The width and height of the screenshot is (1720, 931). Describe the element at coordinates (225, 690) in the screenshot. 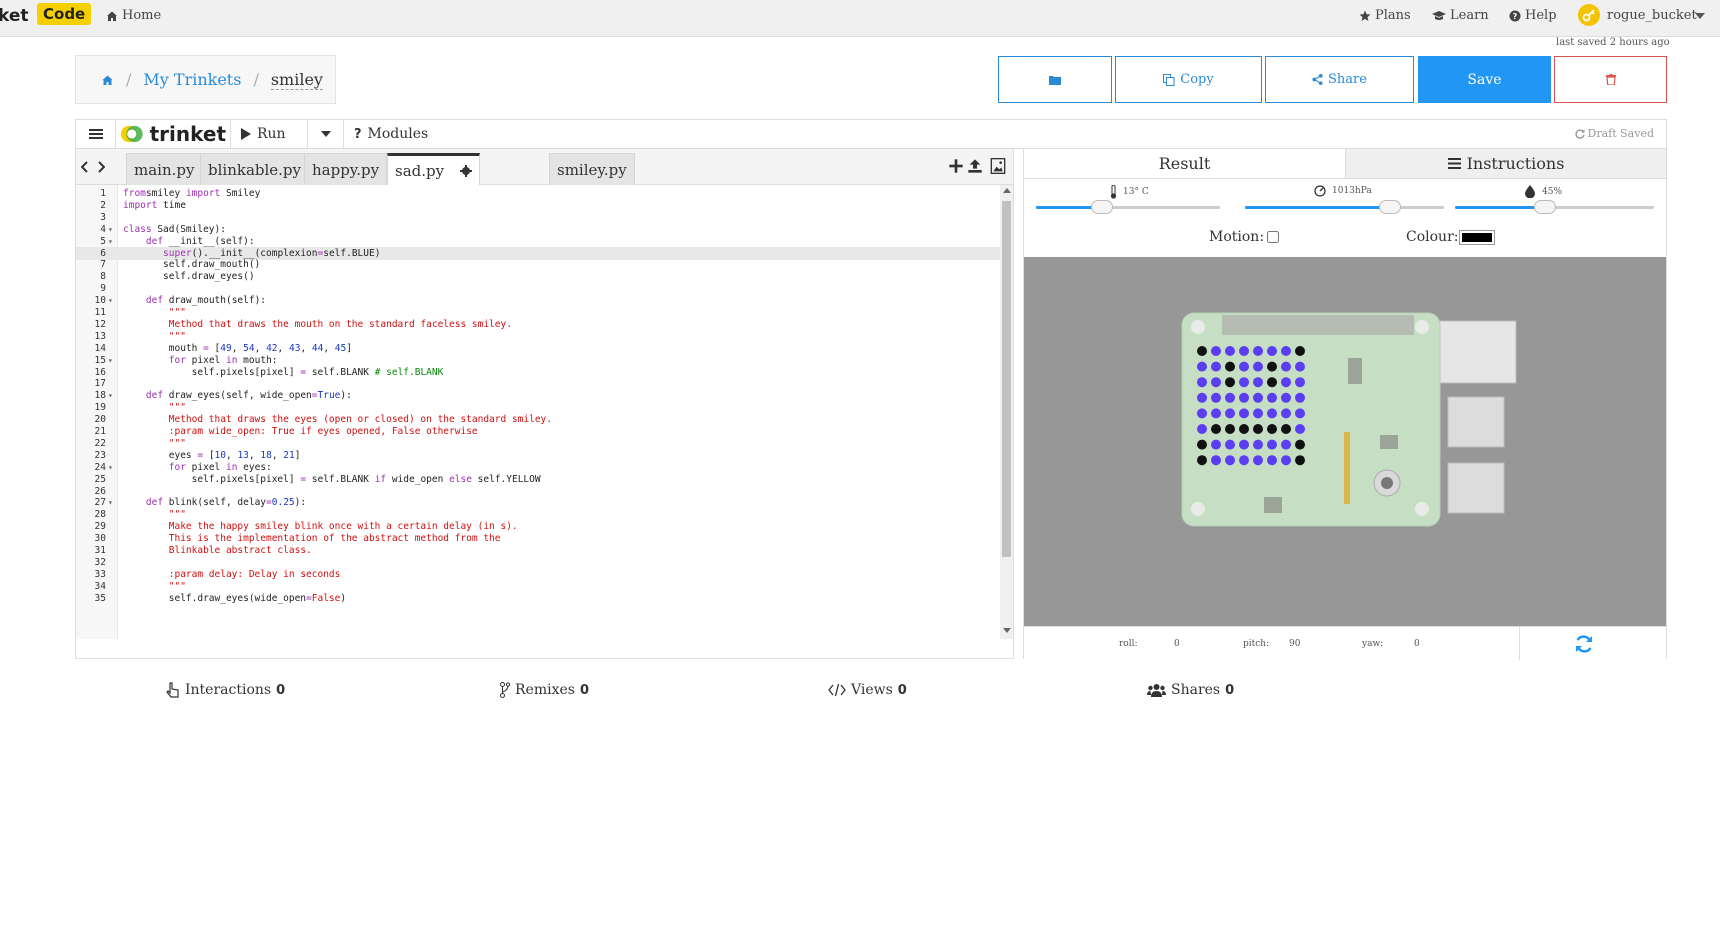

I see `interactions-stat: Interactions 0` at that location.